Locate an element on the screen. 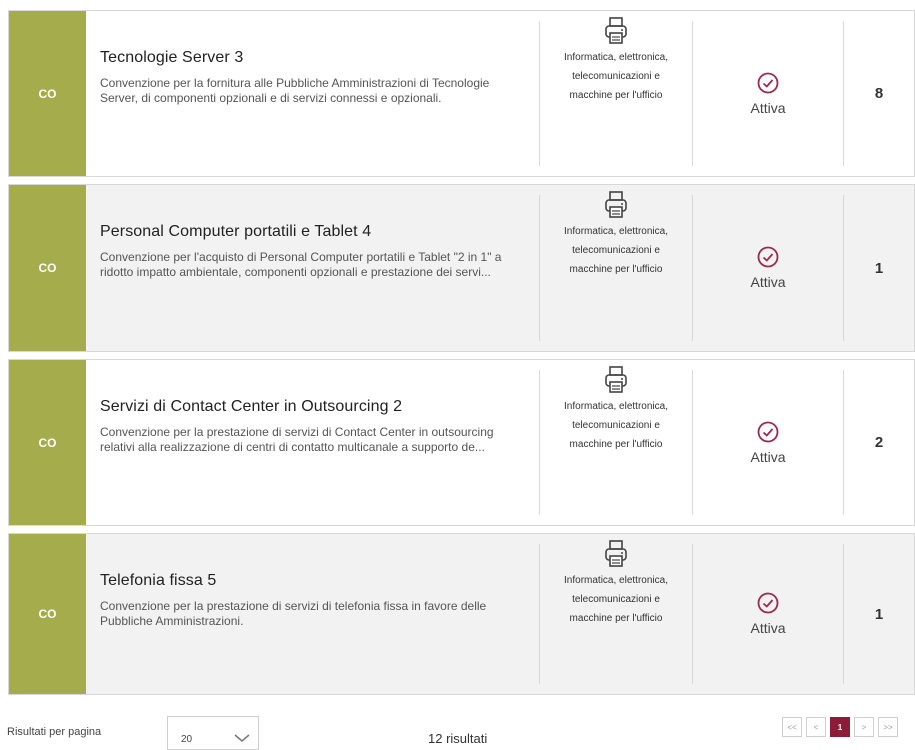 Image resolution: width=915 pixels, height=750 pixels. last-page-button: >> is located at coordinates (888, 727).